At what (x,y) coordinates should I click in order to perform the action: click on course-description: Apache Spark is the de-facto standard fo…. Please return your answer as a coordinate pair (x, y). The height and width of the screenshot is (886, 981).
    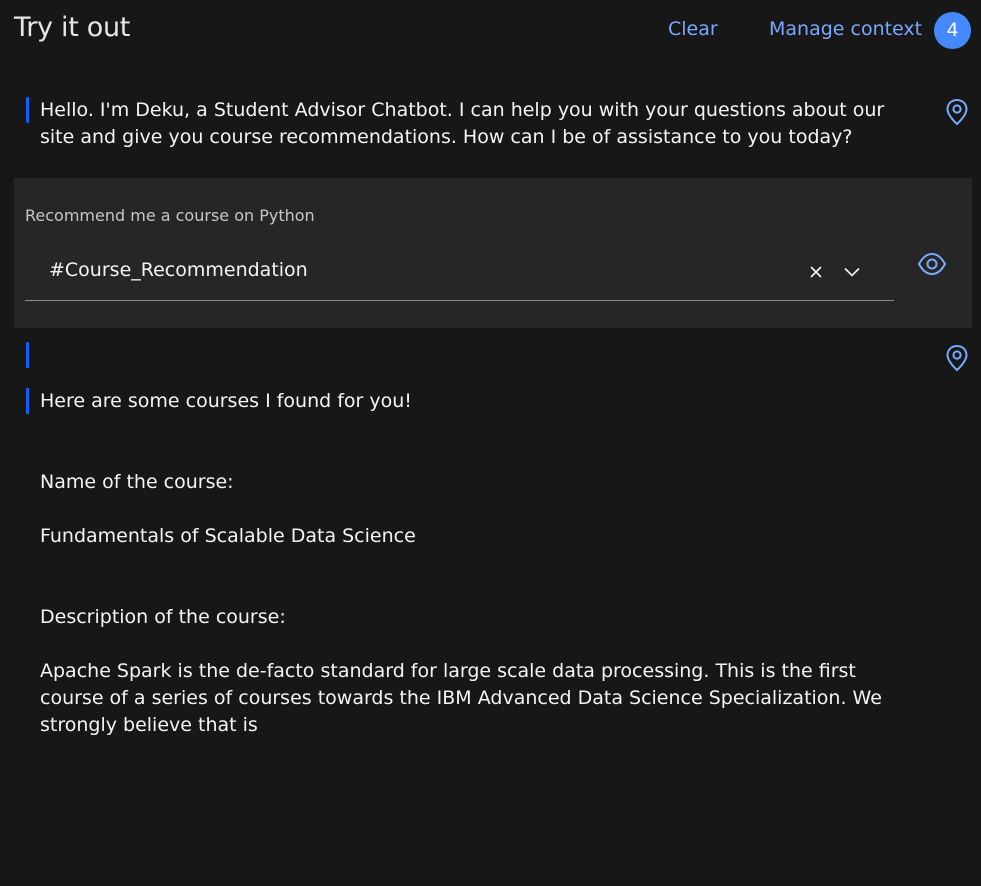
    Looking at the image, I should click on (461, 698).